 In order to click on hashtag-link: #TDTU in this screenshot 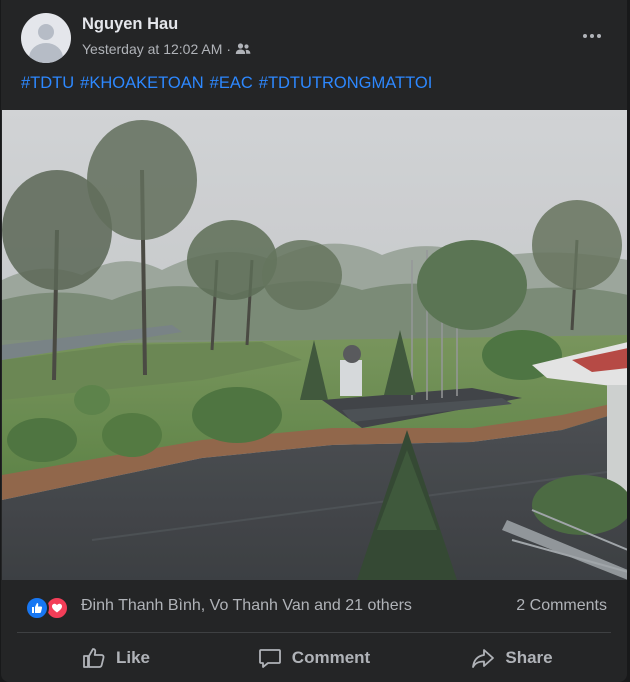, I will do `click(47, 83)`.